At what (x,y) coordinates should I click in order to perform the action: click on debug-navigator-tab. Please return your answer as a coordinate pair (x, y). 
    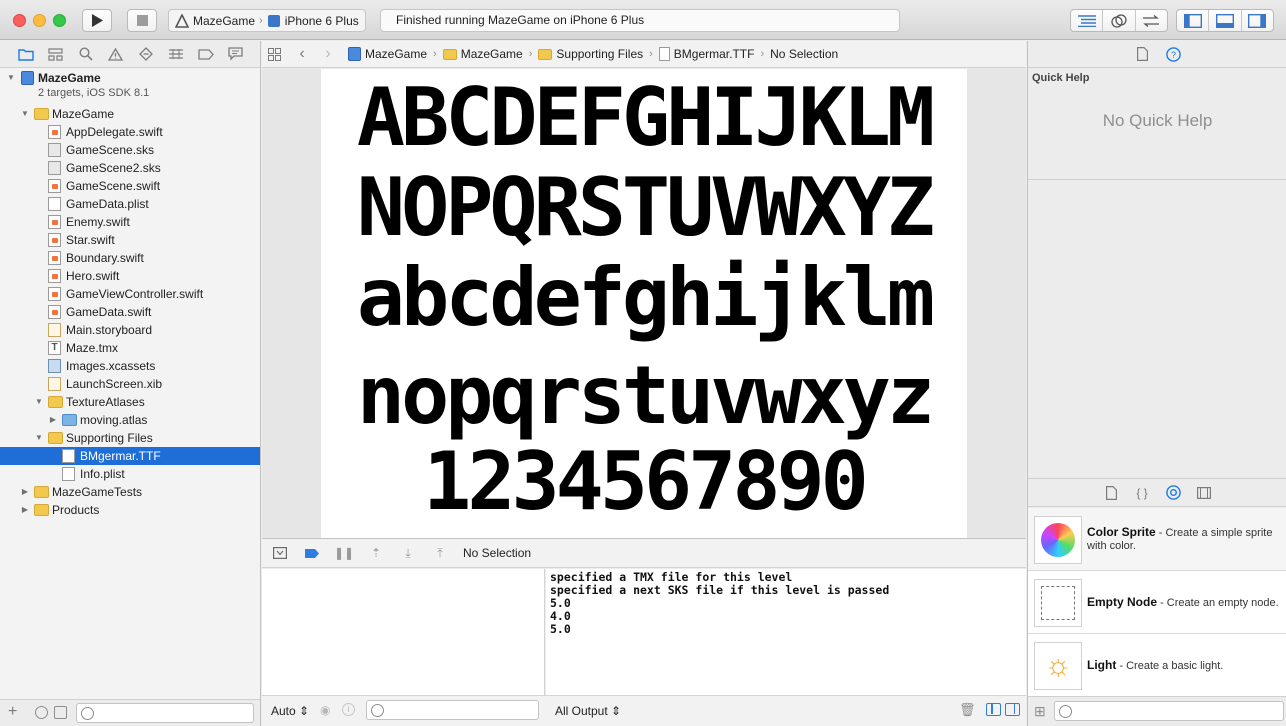
    Looking at the image, I should click on (175, 54).